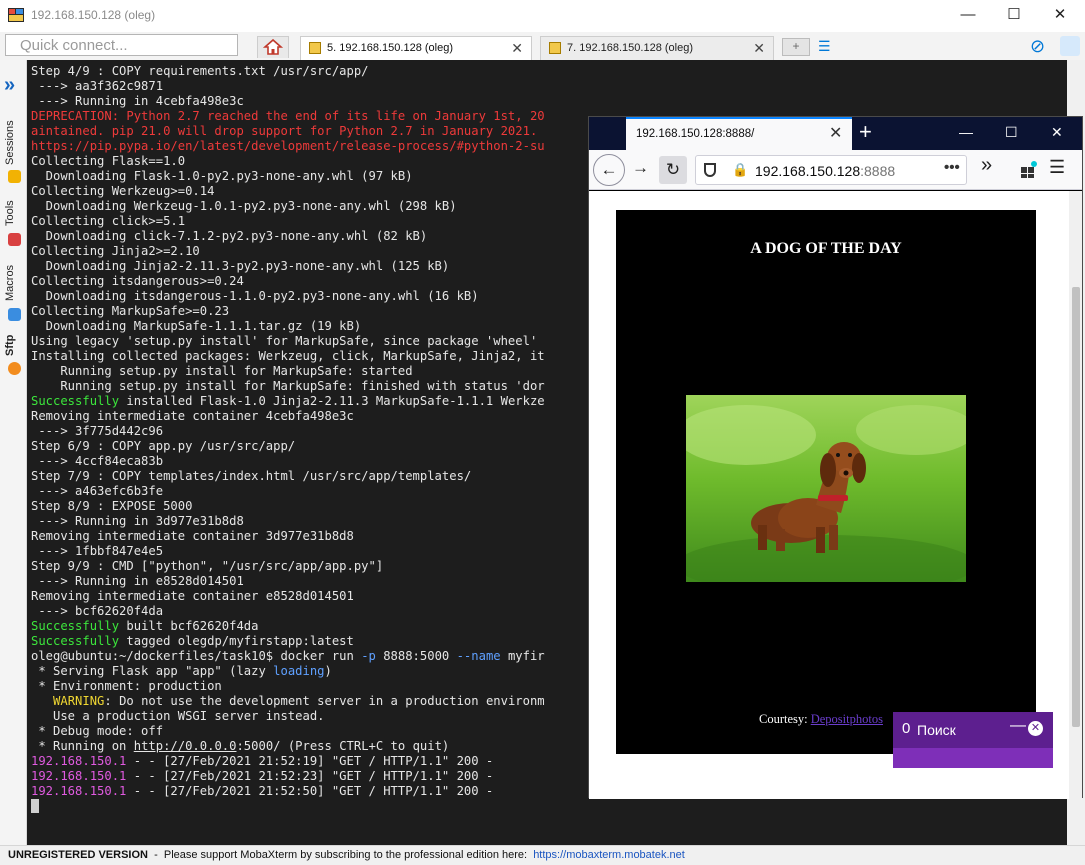  What do you see at coordinates (1076, 507) in the screenshot?
I see `page-scrollbar-thumb` at bounding box center [1076, 507].